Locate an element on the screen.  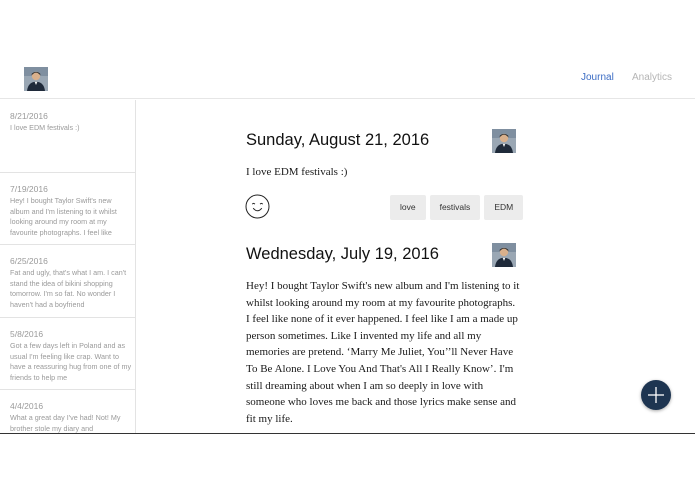
entry-preview: I love EDM festivals :) is located at coordinates (45, 127).